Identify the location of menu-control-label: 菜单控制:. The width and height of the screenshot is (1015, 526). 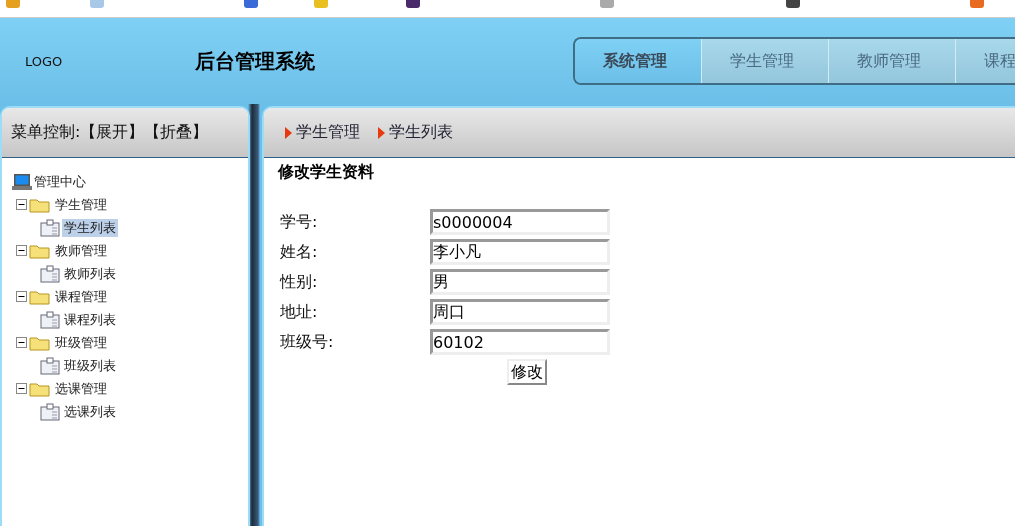
(46, 132).